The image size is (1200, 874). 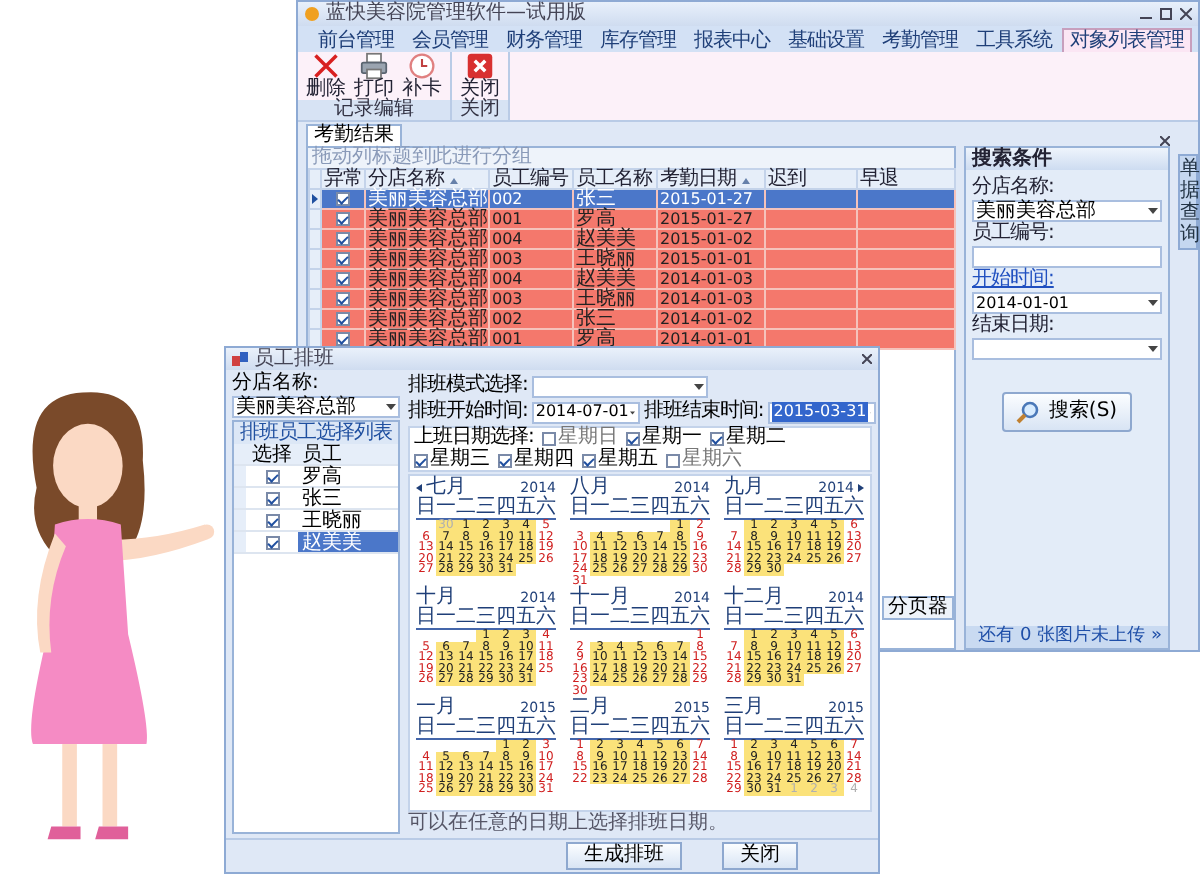 I want to click on menu-tab: 会员管理, so click(x=450, y=40).